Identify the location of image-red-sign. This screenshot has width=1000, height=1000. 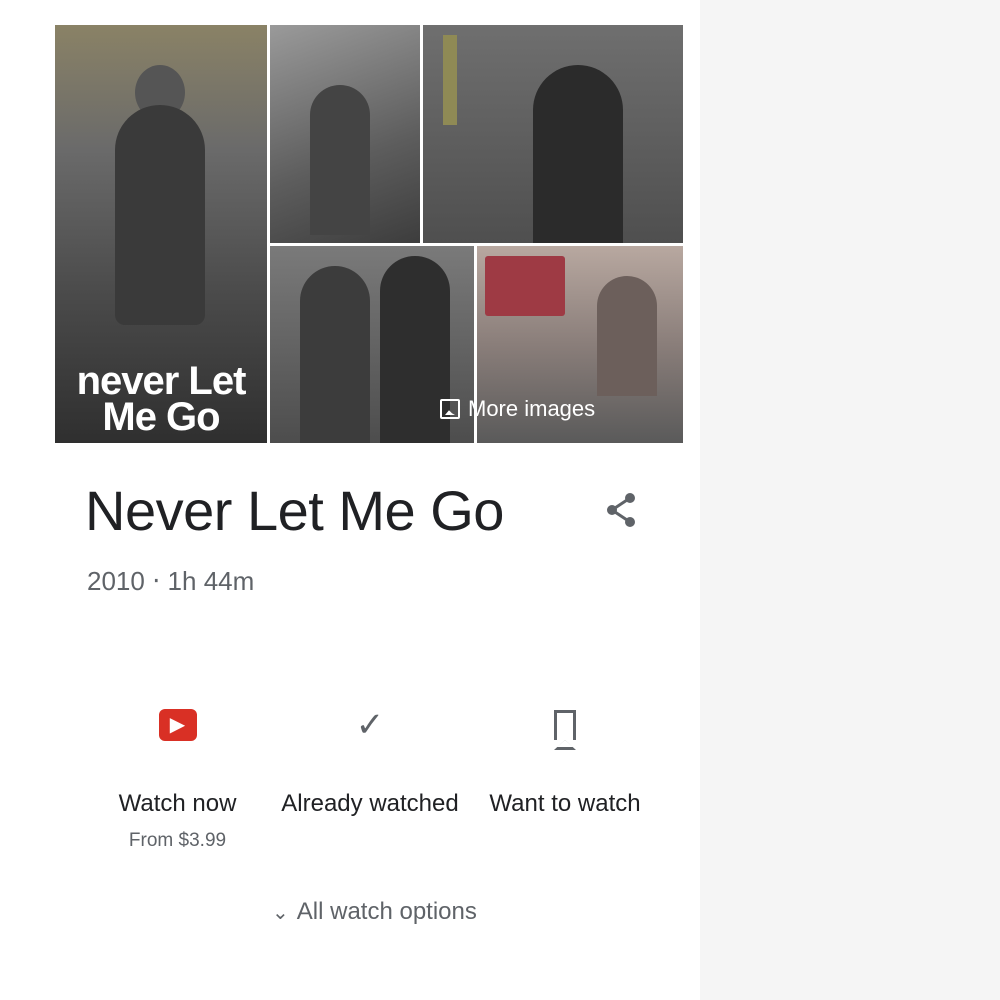
(525, 286).